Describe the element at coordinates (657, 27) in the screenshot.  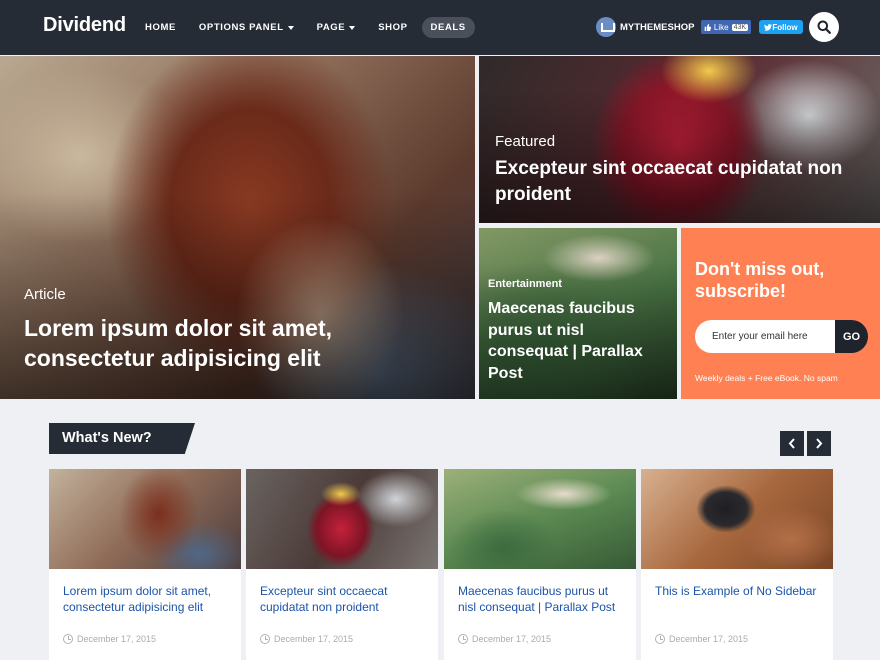
I see `brand-label: MYTHEMESHOP` at that location.